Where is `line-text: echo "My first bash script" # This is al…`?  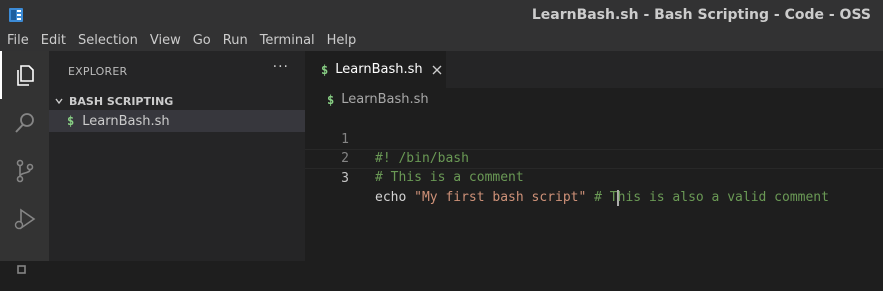 line-text: echo "My first bash script" # This is al… is located at coordinates (602, 197).